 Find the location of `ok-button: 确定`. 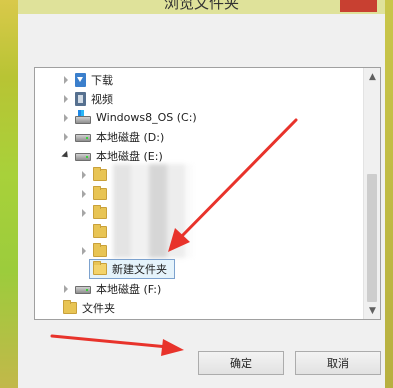

ok-button: 确定 is located at coordinates (241, 363).